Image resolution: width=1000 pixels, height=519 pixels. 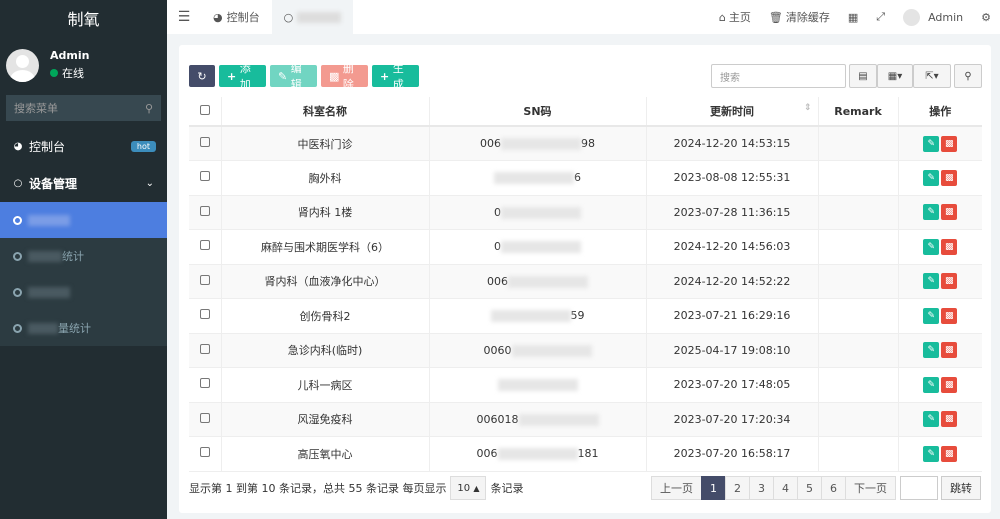 What do you see at coordinates (468, 488) in the screenshot?
I see `page-size-select: 10 ▲` at bounding box center [468, 488].